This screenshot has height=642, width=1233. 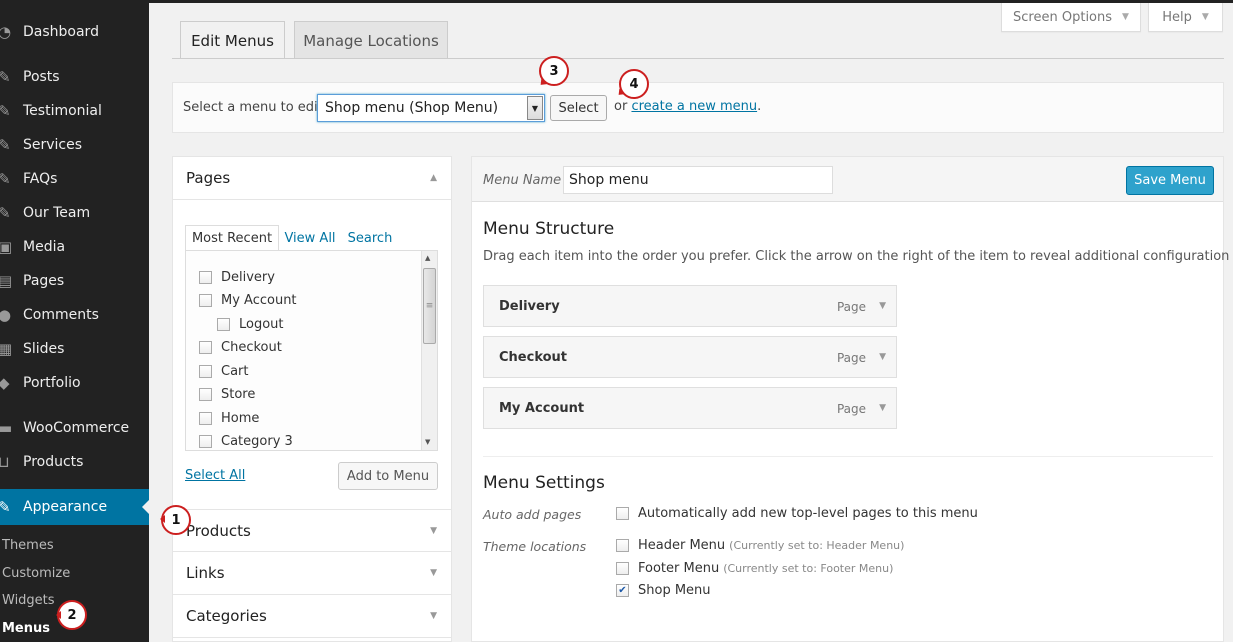 What do you see at coordinates (532, 514) in the screenshot?
I see `auto-add-label: Auto add pages` at bounding box center [532, 514].